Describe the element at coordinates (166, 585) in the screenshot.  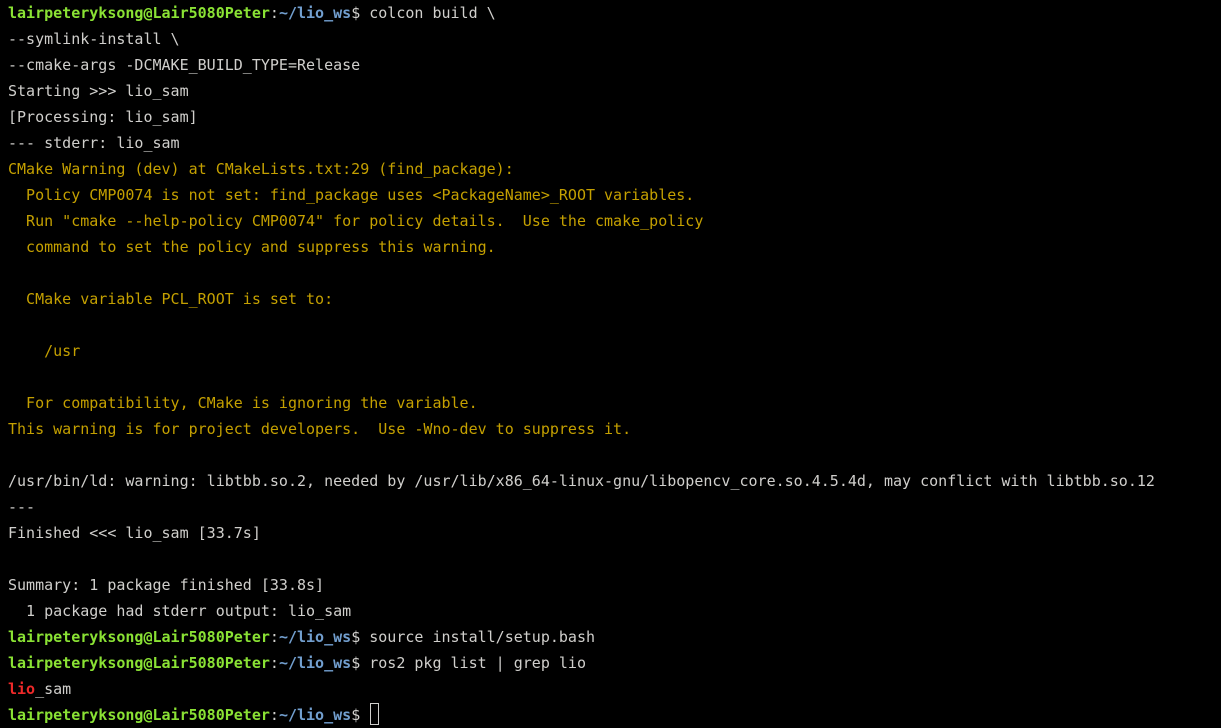
I see `summary-line: Summary: 1 package finished [33.8s]` at that location.